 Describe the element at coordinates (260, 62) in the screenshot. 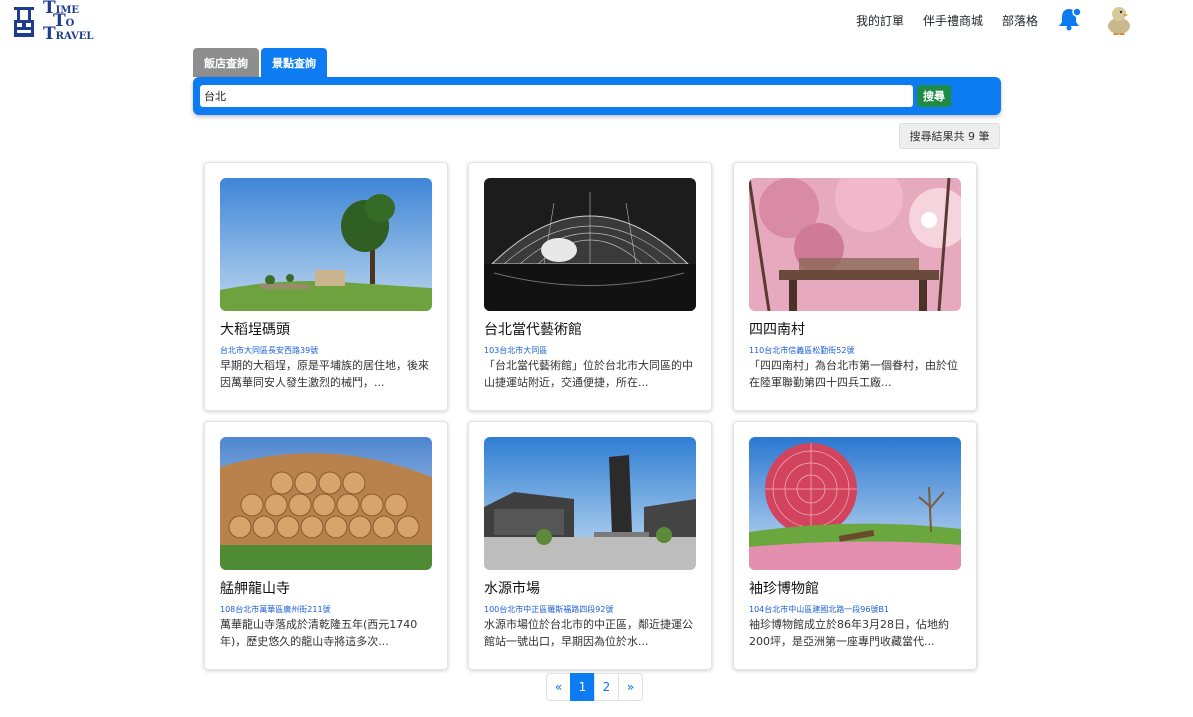

I see `search-tabs: 飯店查詢 景點查詢` at that location.